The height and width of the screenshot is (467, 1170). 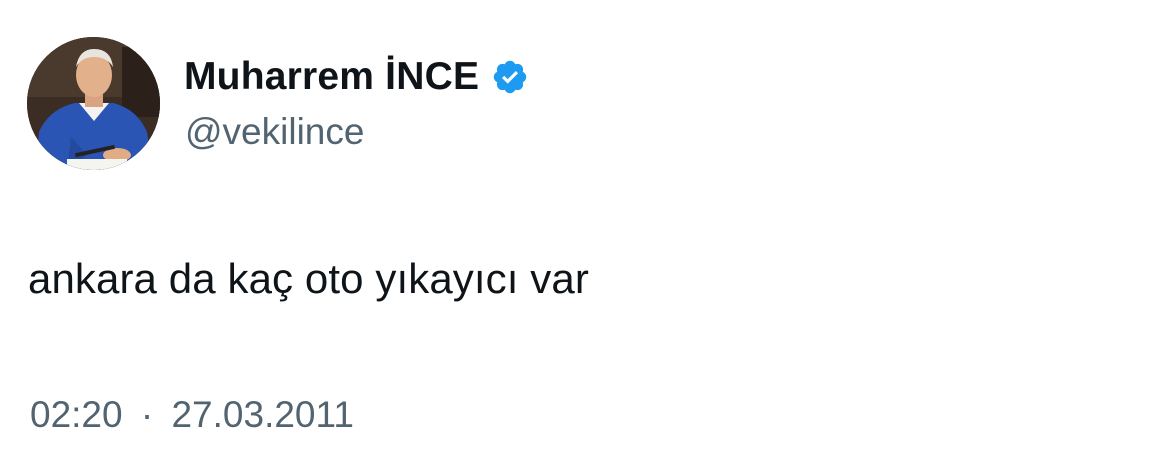 What do you see at coordinates (308, 278) in the screenshot?
I see `tweet-text: ankara da kaç oto yıkayıcı var` at bounding box center [308, 278].